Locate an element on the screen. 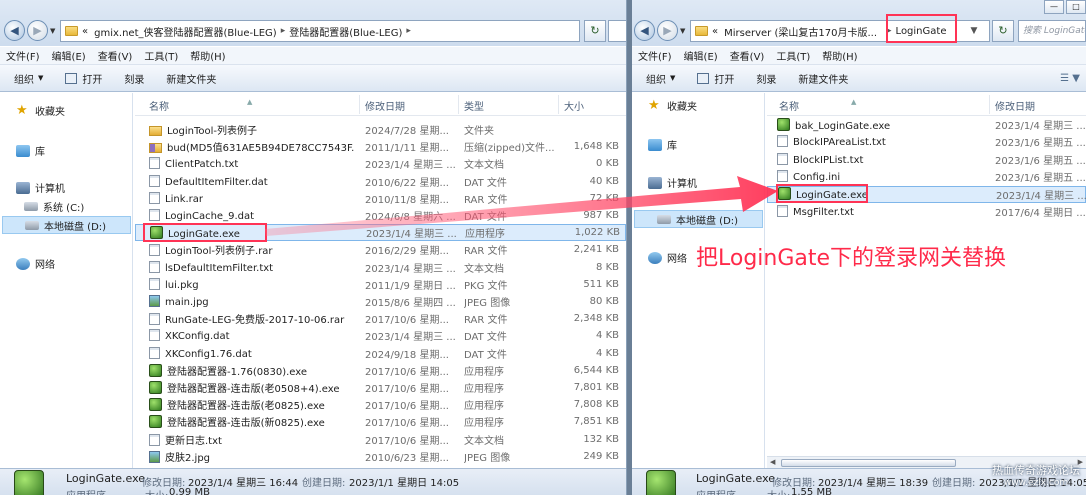 The width and height of the screenshot is (1086, 495). annotation-text: 把LoginGate下的登录网关替换 is located at coordinates (851, 258).